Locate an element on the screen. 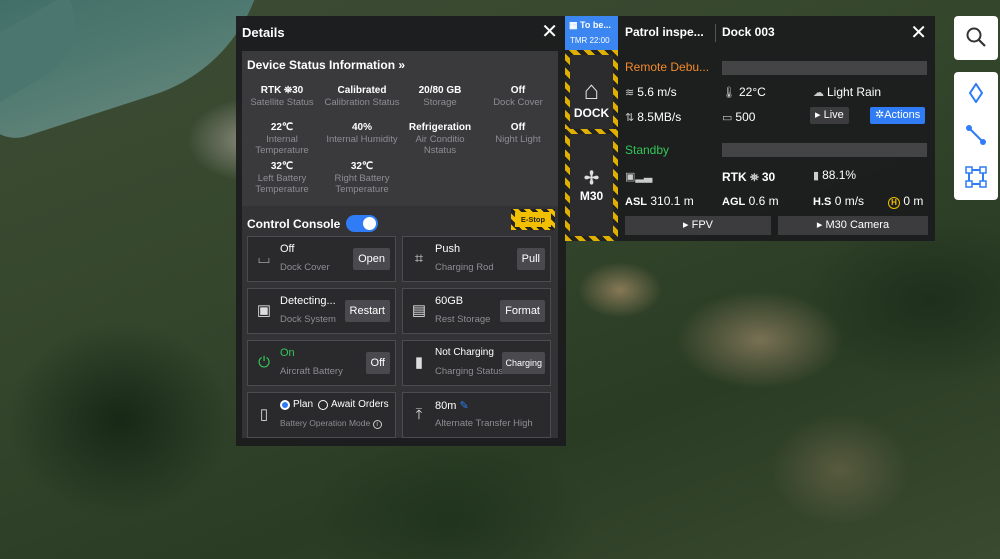 The width and height of the screenshot is (1000, 559). signal-strength: ▣▂▃ is located at coordinates (640, 176).